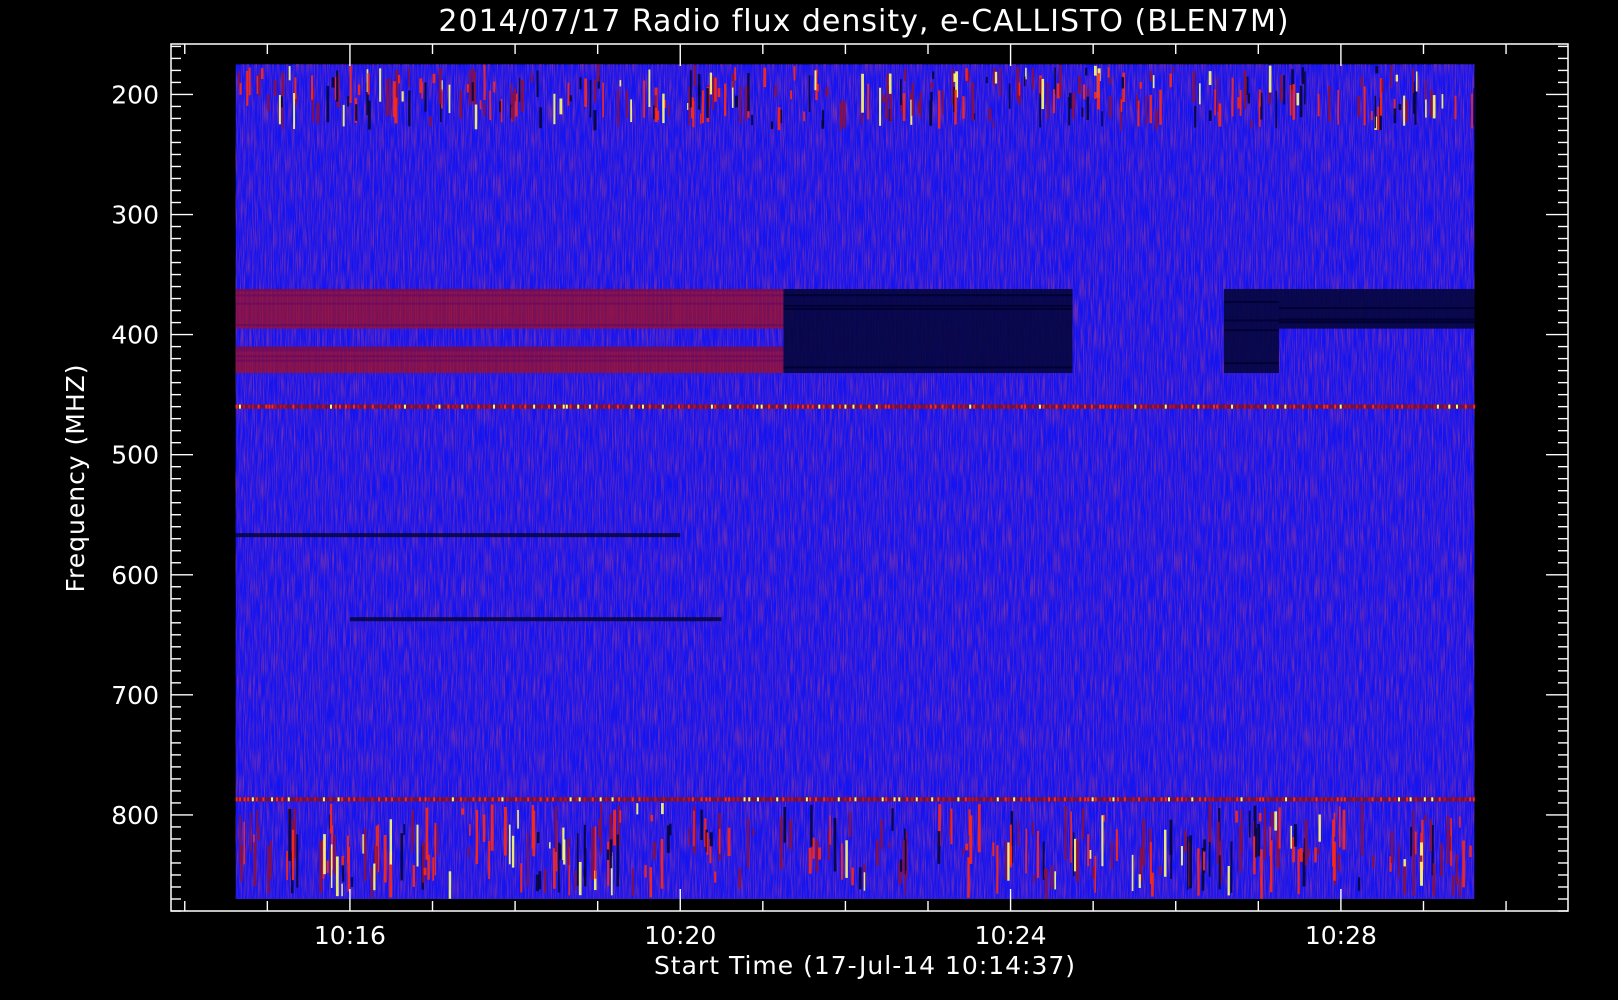 This screenshot has width=1618, height=1000. What do you see at coordinates (1011, 935) in the screenshot?
I see `x-tick-label: 10:24` at bounding box center [1011, 935].